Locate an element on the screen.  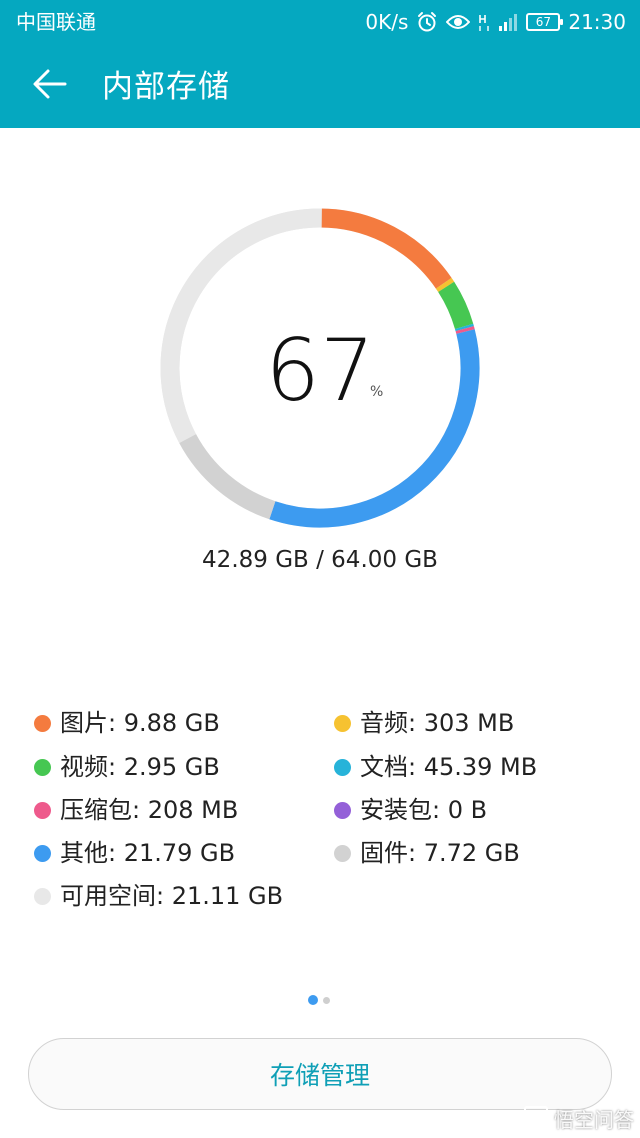
legend-label: 压缩包: 208 MB is located at coordinates (149, 810).